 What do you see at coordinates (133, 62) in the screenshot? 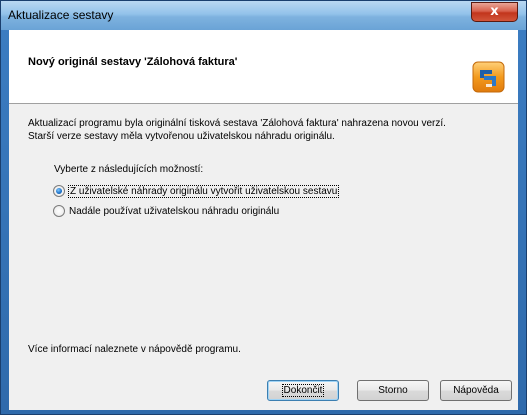
I see `header-title: Nový originál sestavy 'Zálohová faktura'` at bounding box center [133, 62].